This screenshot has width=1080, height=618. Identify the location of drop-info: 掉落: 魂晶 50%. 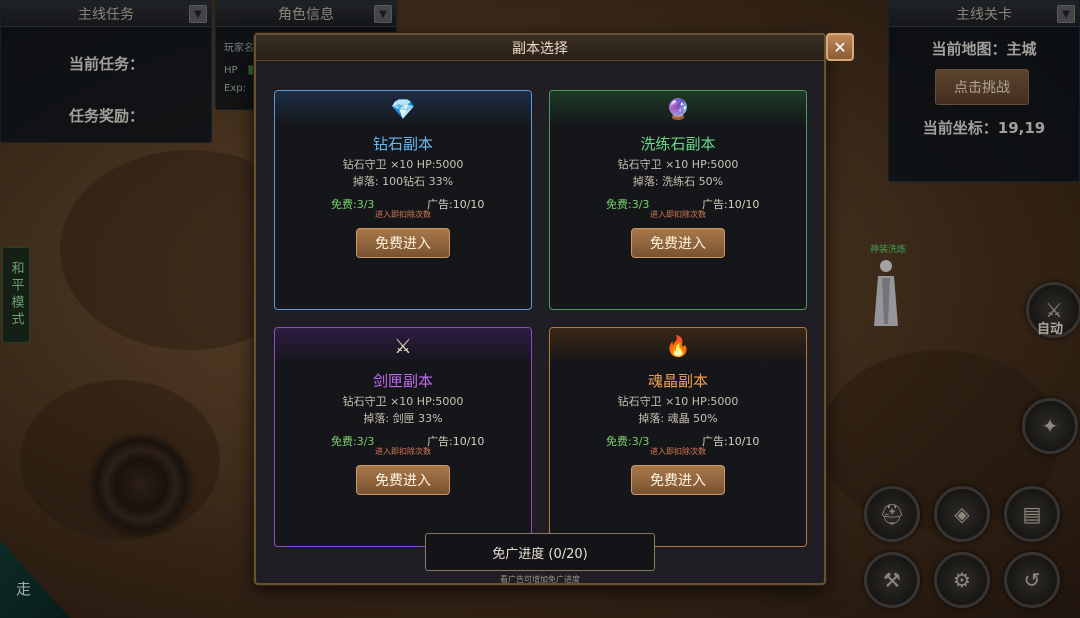
(678, 418).